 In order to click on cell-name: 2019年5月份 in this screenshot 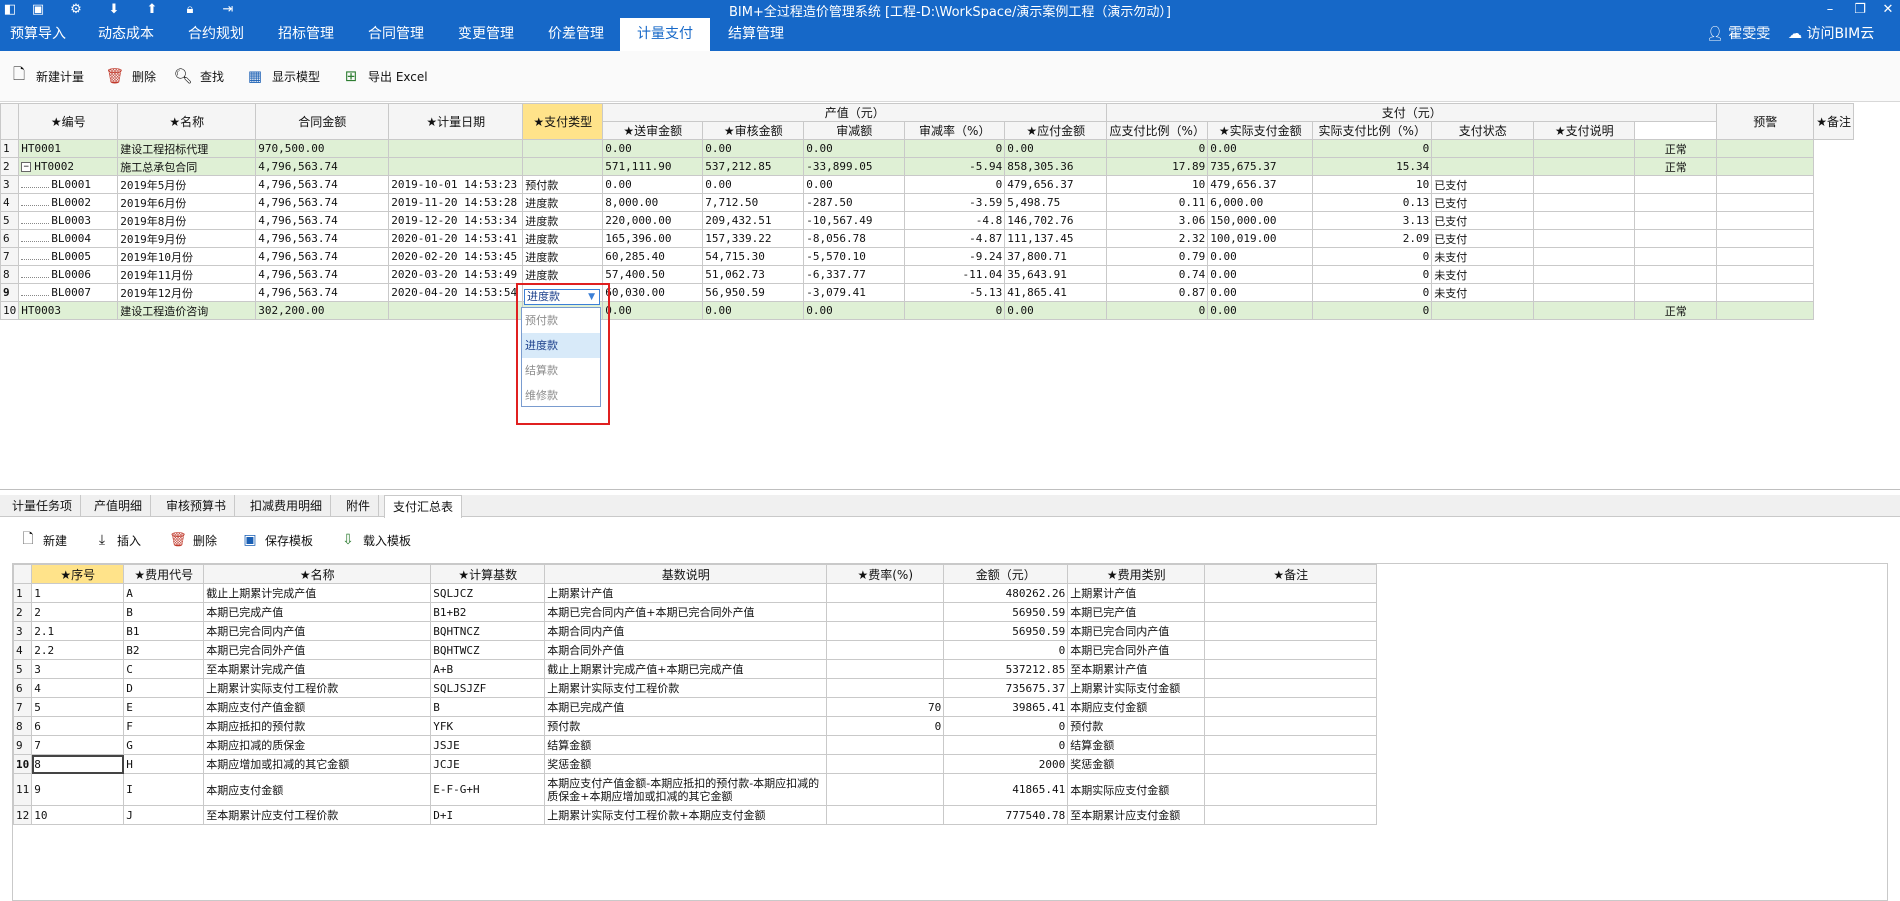, I will do `click(187, 184)`.